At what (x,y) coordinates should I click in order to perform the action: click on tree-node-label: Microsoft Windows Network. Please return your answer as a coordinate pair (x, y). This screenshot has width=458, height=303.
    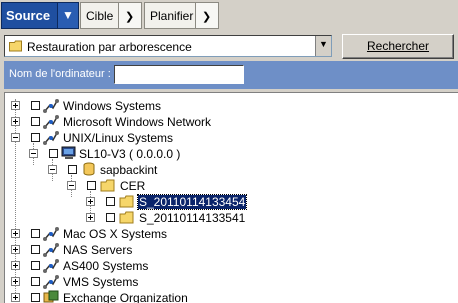
    Looking at the image, I should click on (137, 122).